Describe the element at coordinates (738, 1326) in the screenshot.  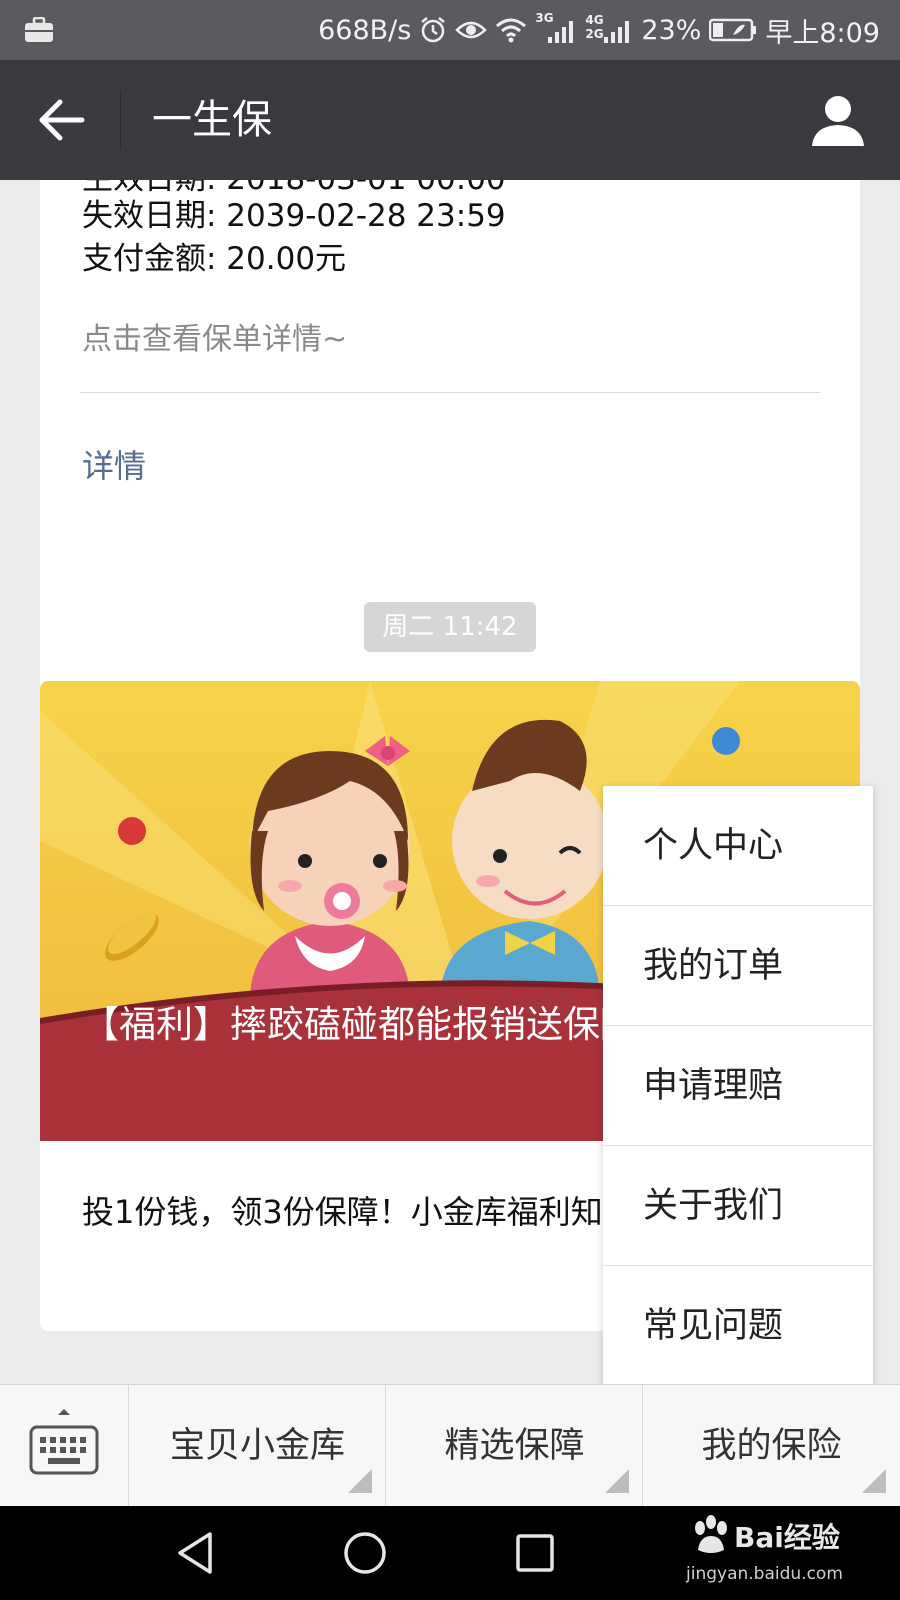
I see `menu-item-faq: 常见问题` at that location.